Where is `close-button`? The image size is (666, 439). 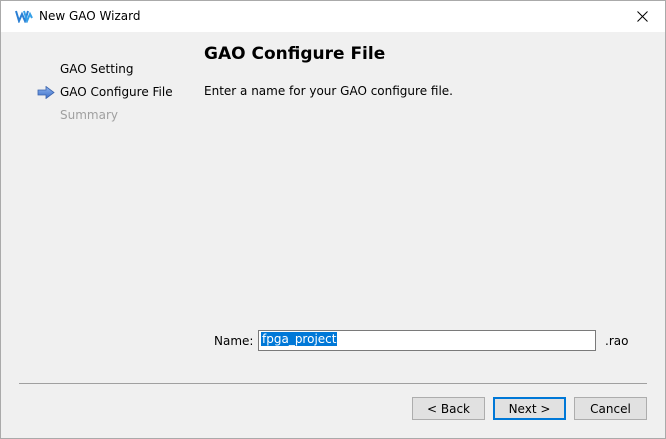
close-button is located at coordinates (642, 16).